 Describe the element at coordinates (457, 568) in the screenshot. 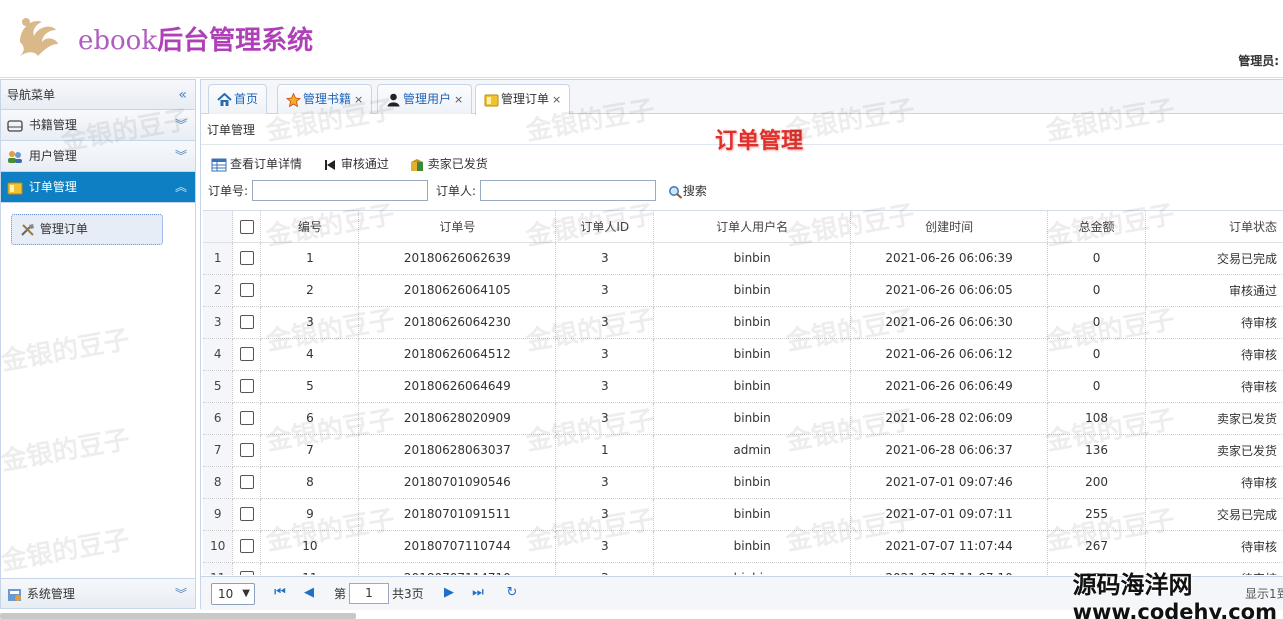

I see `cell-order-no: 20180707114710` at that location.